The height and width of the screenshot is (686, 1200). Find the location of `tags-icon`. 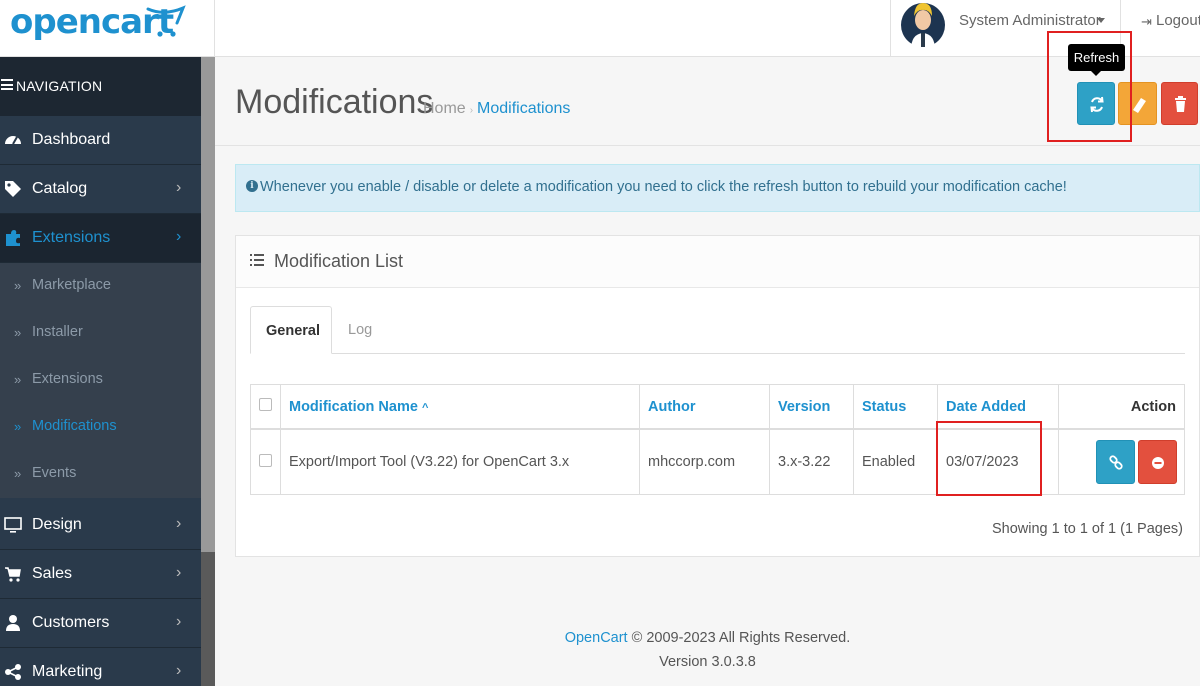

tags-icon is located at coordinates (13, 189).